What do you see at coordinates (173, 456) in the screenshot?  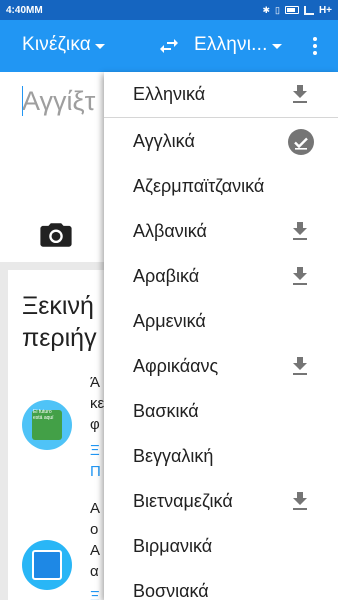 I see `menu-item-label: Βεγγαλική` at bounding box center [173, 456].